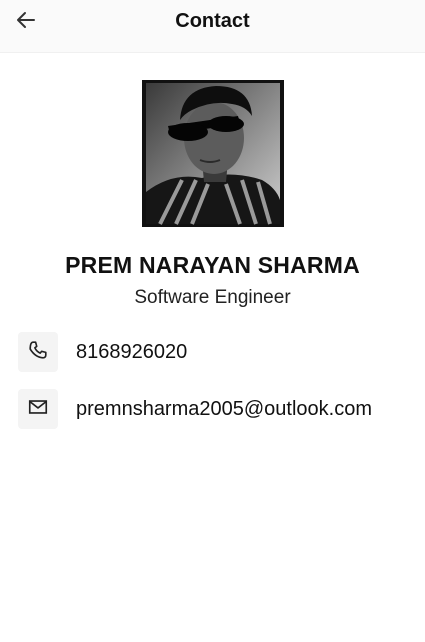 The width and height of the screenshot is (425, 642). I want to click on email-row: premnsharma2005@outlook.com, so click(195, 409).